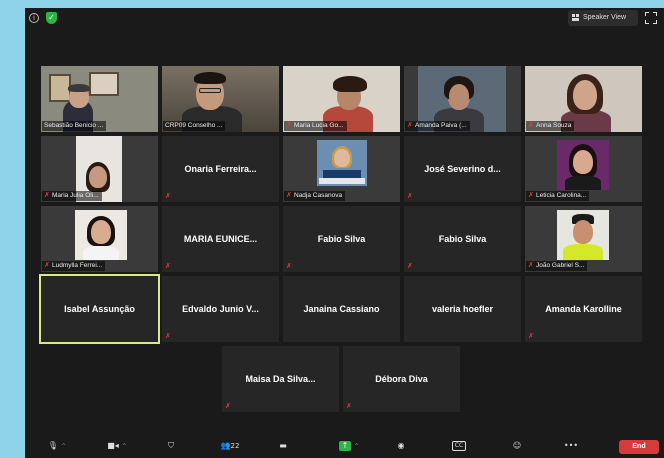  Describe the element at coordinates (51, 18) in the screenshot. I see `shield-check-icon: ✓` at that location.